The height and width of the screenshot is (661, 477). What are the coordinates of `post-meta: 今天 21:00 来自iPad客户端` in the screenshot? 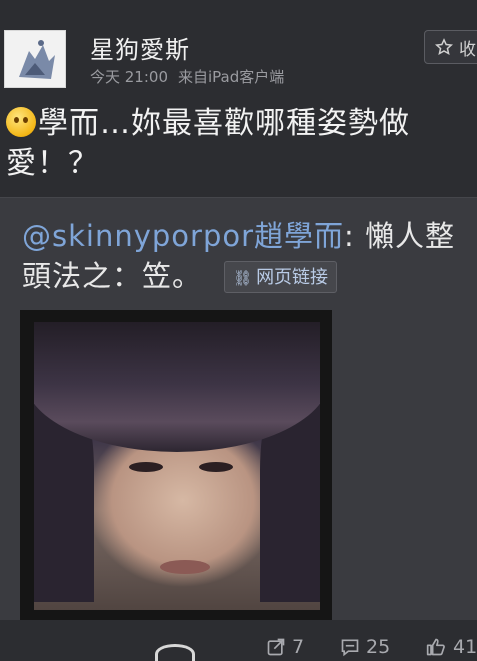 It's located at (187, 76).